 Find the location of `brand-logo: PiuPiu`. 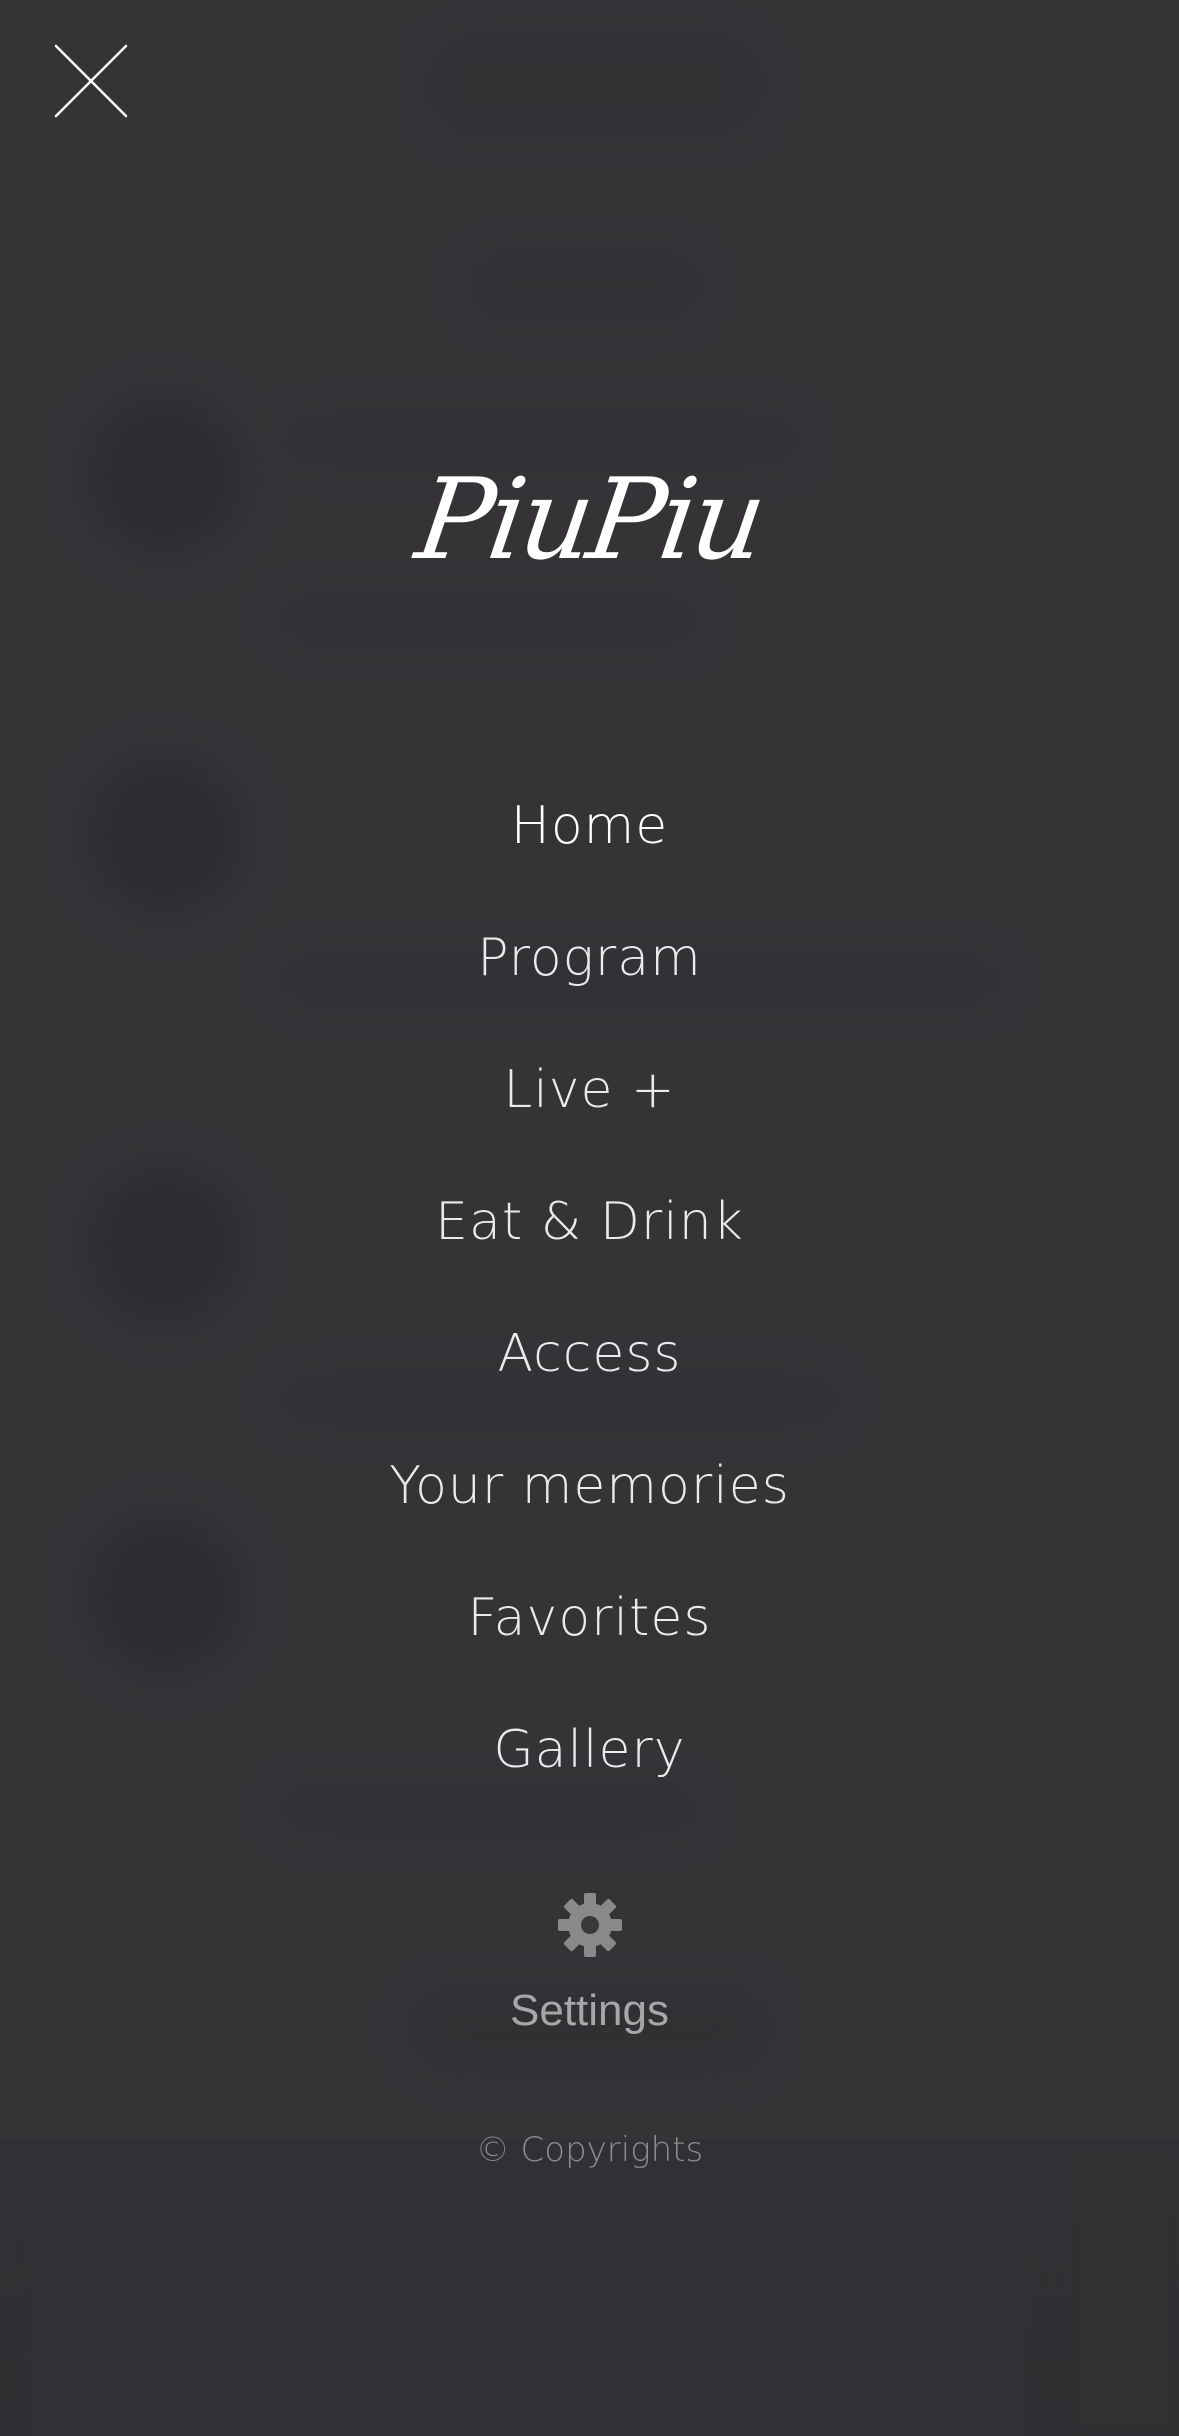

brand-logo: PiuPiu is located at coordinates (589, 520).